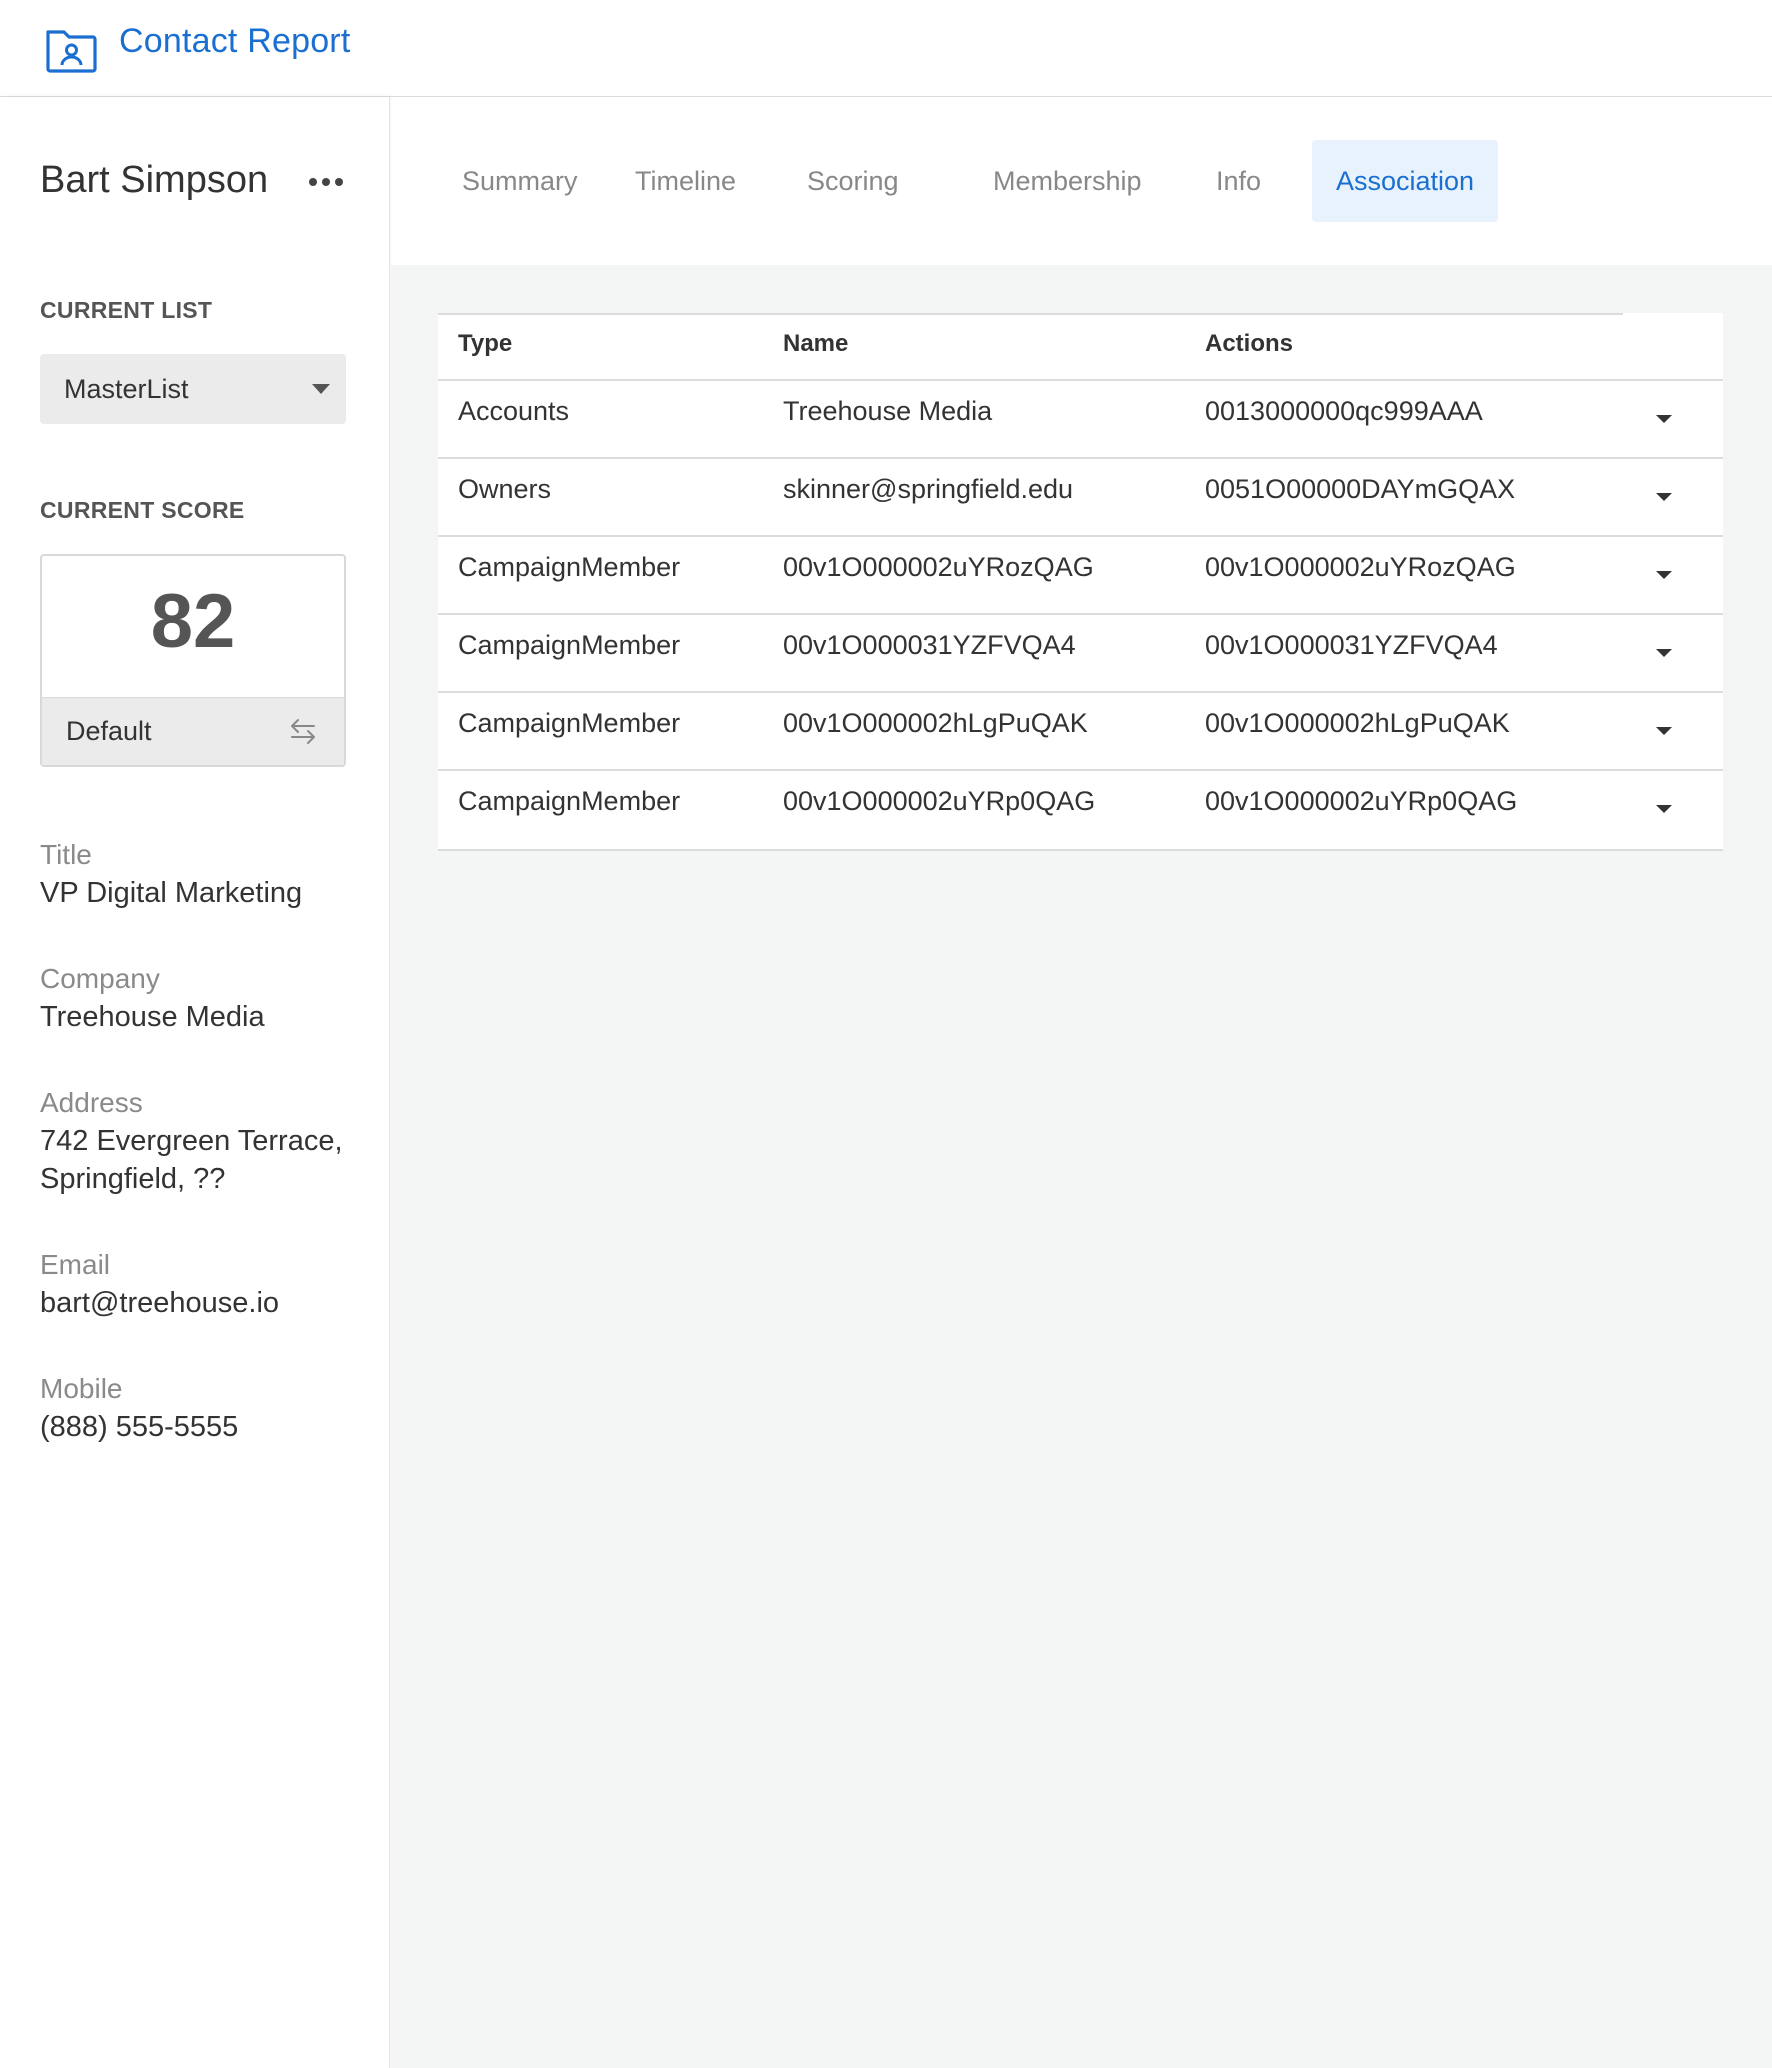  I want to click on cell-action: 00v1O000002hLgPuQAK, so click(1357, 723).